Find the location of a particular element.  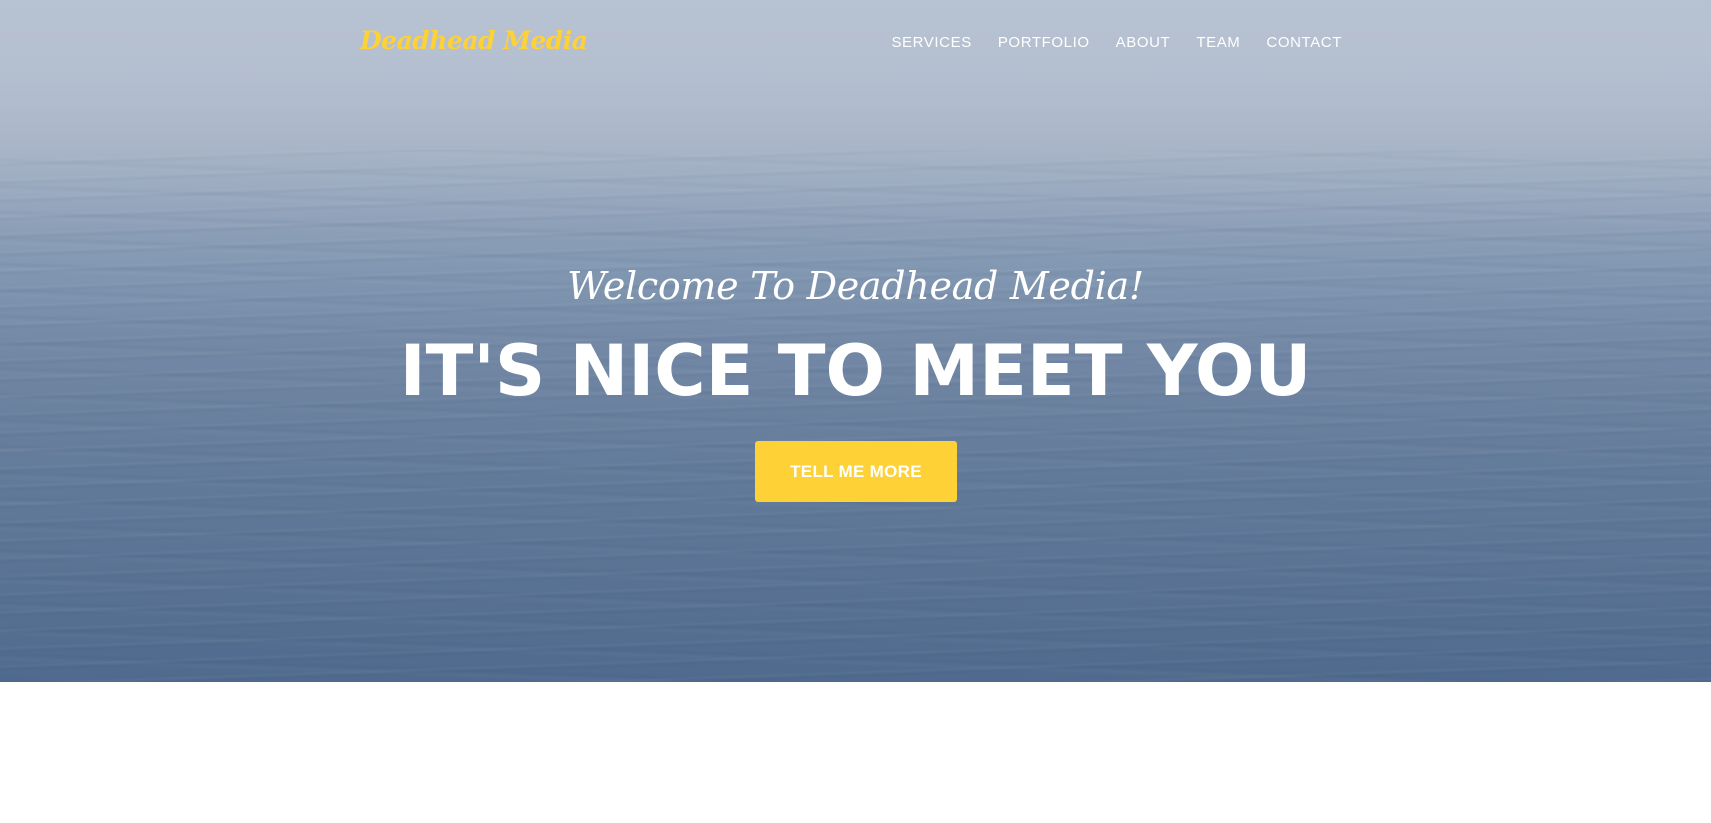

nav-link-services: SERVICES is located at coordinates (931, 42).